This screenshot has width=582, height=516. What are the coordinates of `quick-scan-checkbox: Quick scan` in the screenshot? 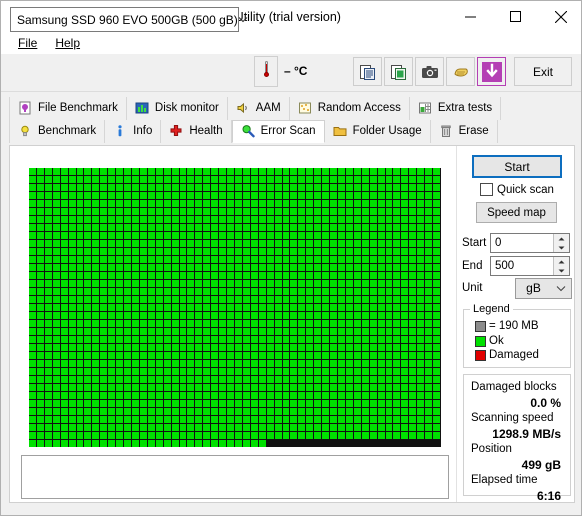 It's located at (517, 189).